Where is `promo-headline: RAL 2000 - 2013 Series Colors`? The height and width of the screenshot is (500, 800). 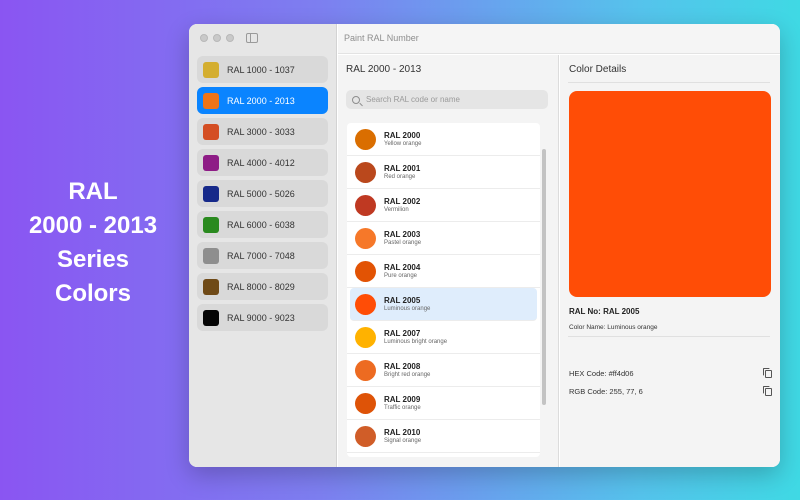 promo-headline: RAL 2000 - 2013 Series Colors is located at coordinates (93, 243).